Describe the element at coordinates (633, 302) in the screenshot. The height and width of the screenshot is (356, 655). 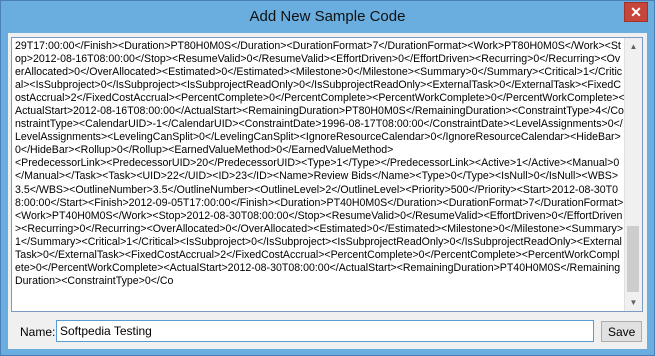
I see `chevron-down-icon: ▼` at that location.